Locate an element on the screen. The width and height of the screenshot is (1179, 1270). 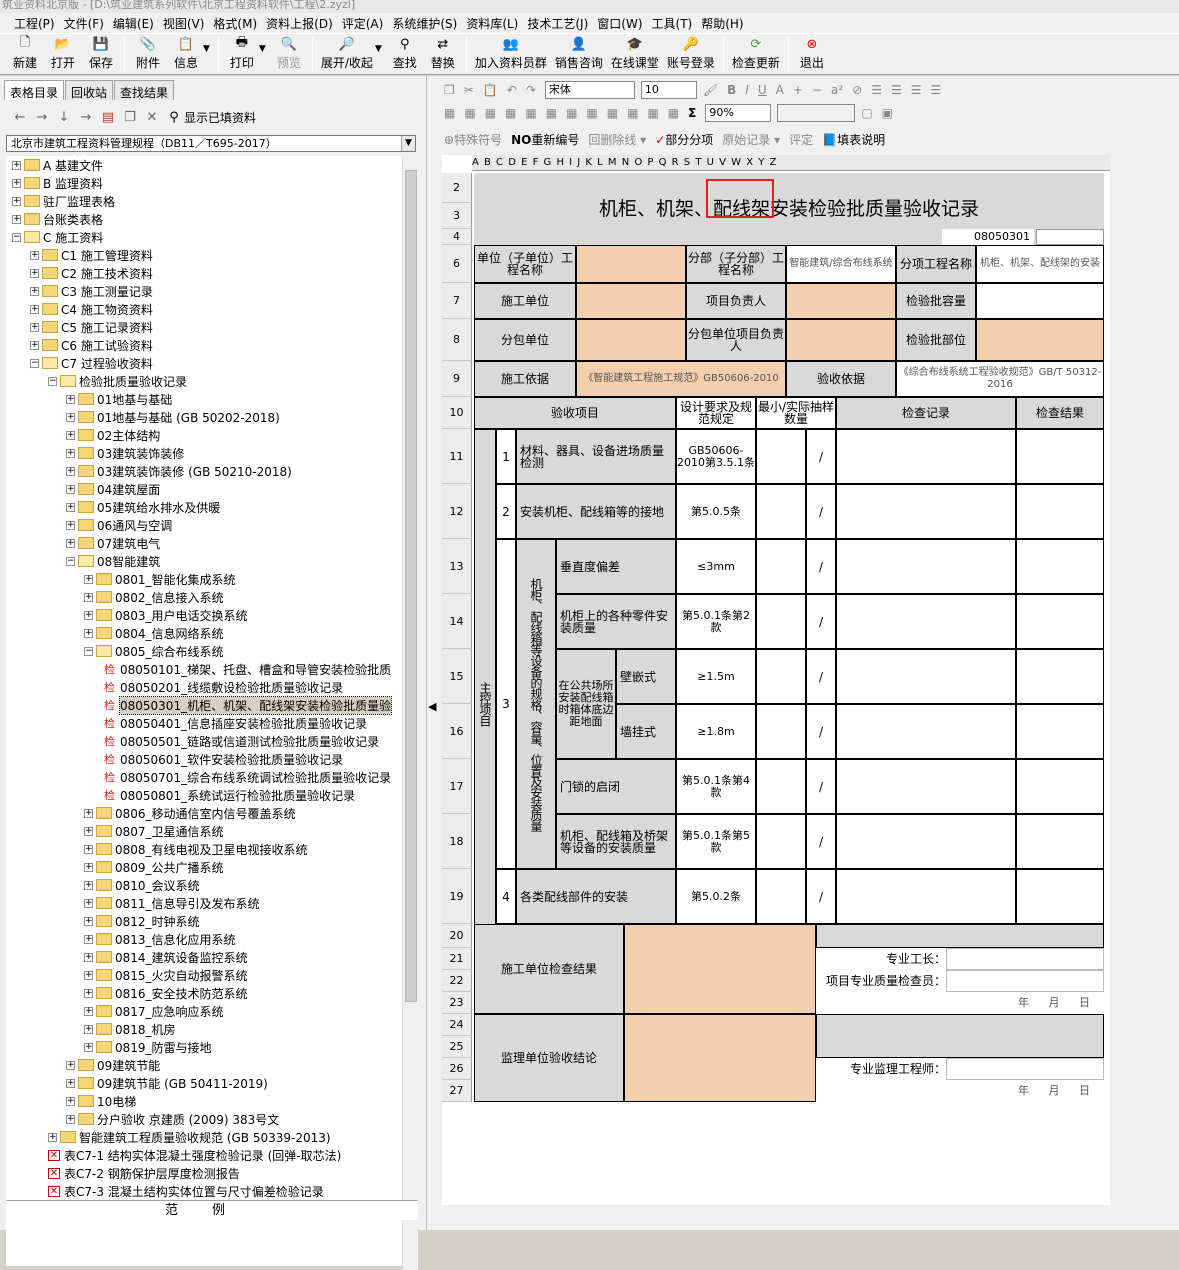
add-table-icon: ▤ is located at coordinates (108, 117).